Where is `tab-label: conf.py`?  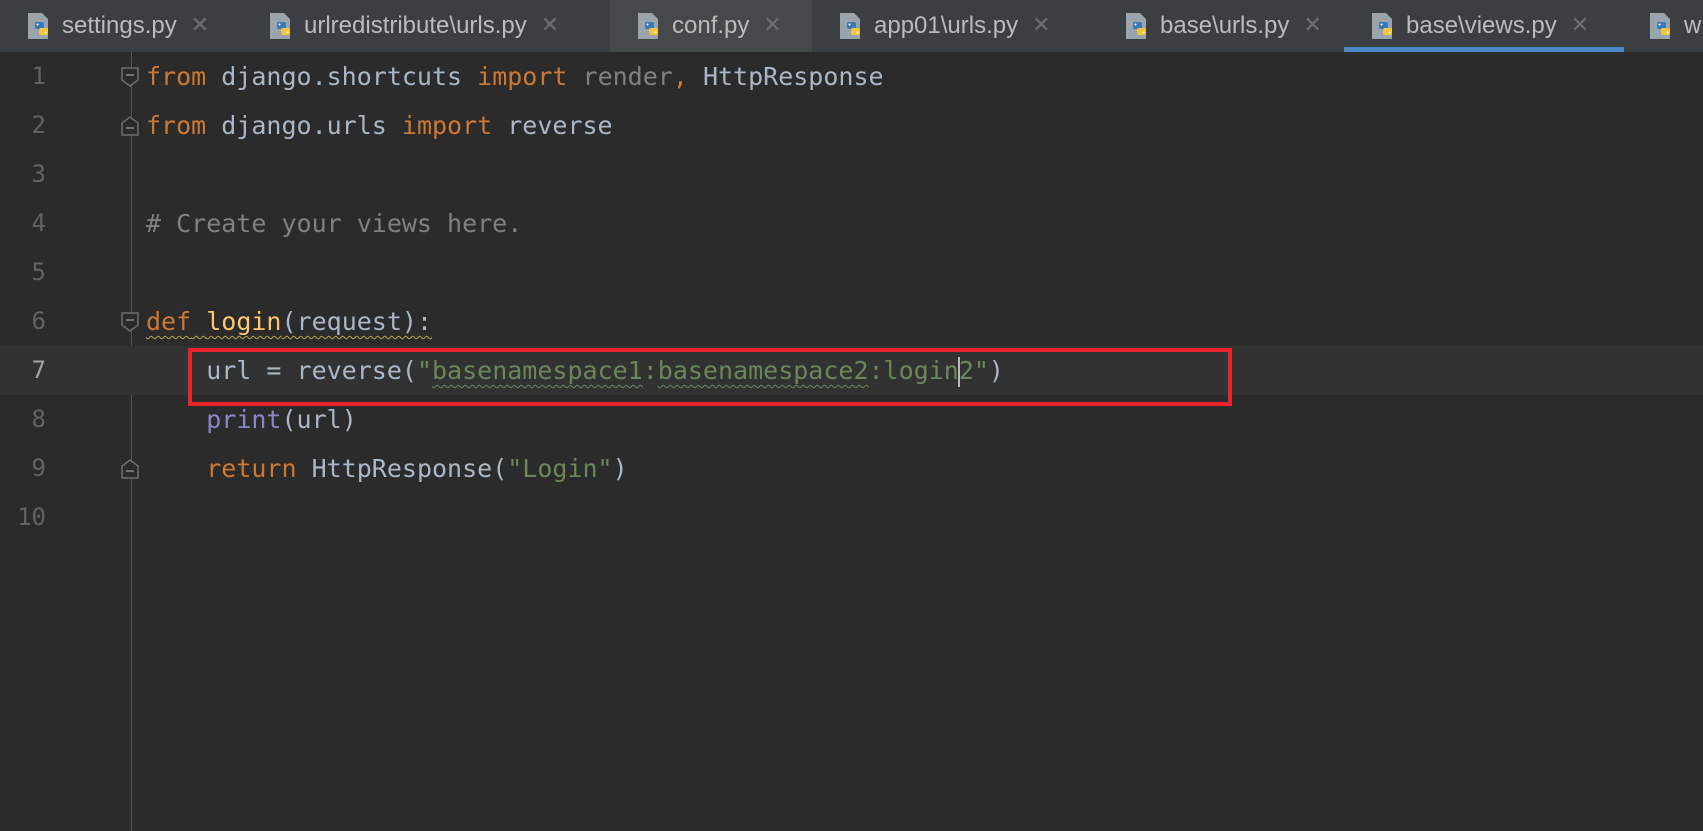 tab-label: conf.py is located at coordinates (711, 25).